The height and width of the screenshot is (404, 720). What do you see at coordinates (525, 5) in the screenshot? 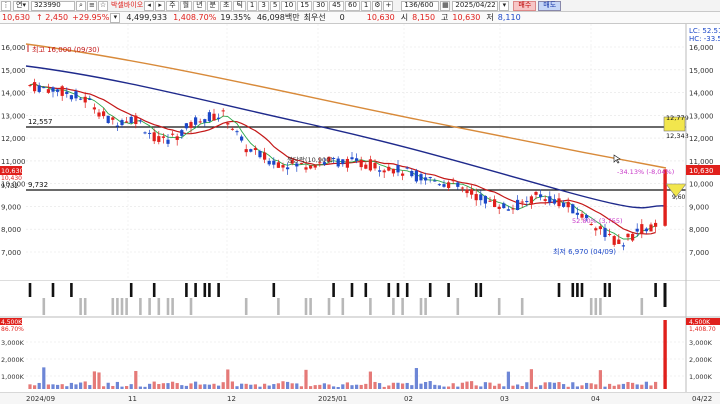
I see `buy-button: 매수` at bounding box center [525, 5].